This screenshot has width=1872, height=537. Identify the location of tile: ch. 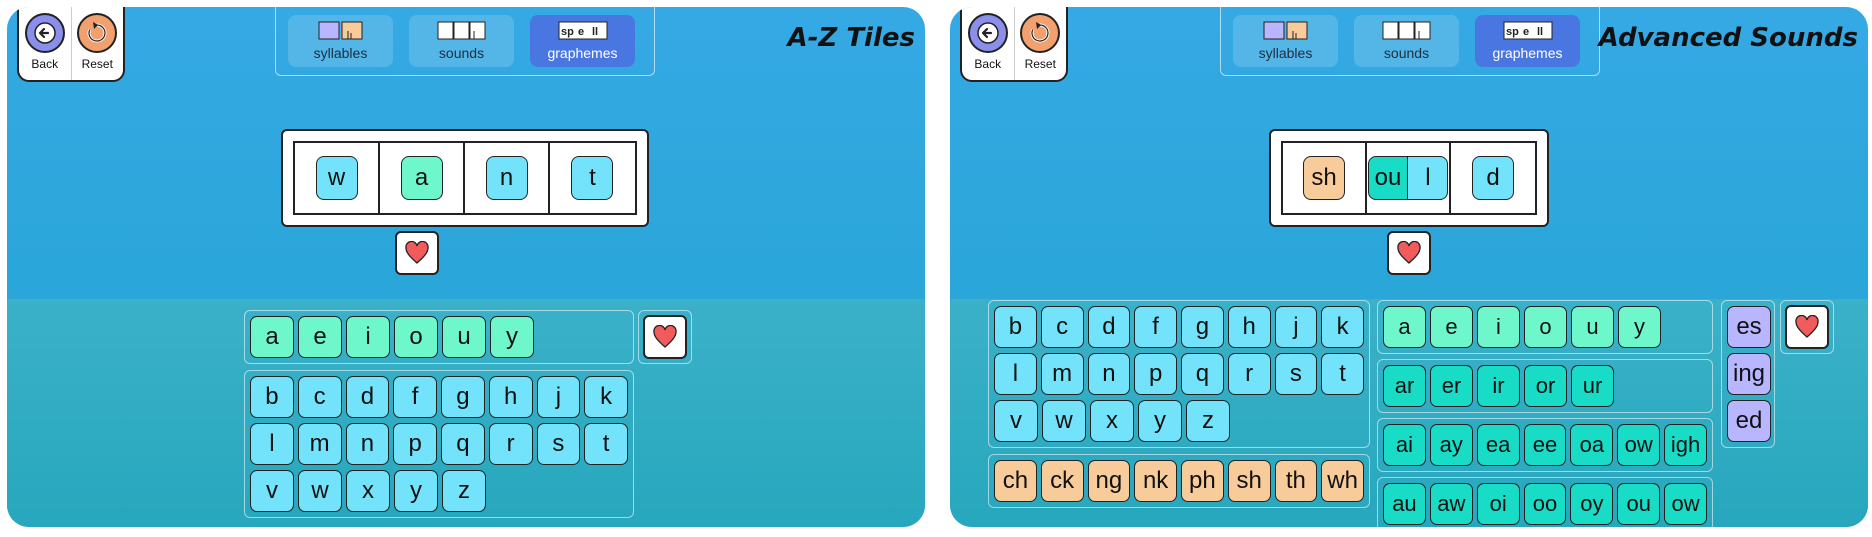
(1015, 481).